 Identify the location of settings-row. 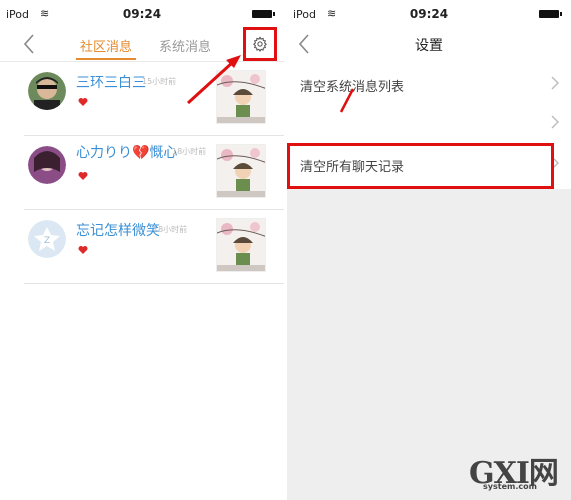
(429, 123).